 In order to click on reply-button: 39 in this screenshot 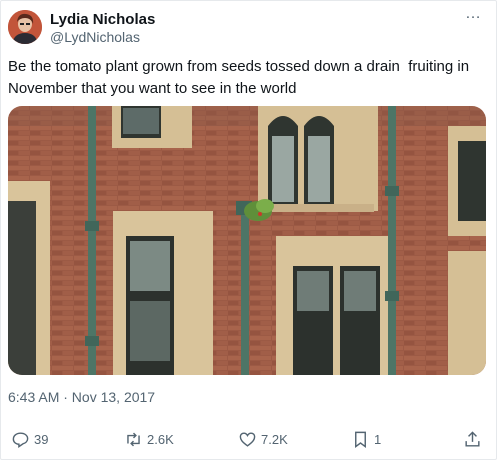, I will do `click(29, 439)`.